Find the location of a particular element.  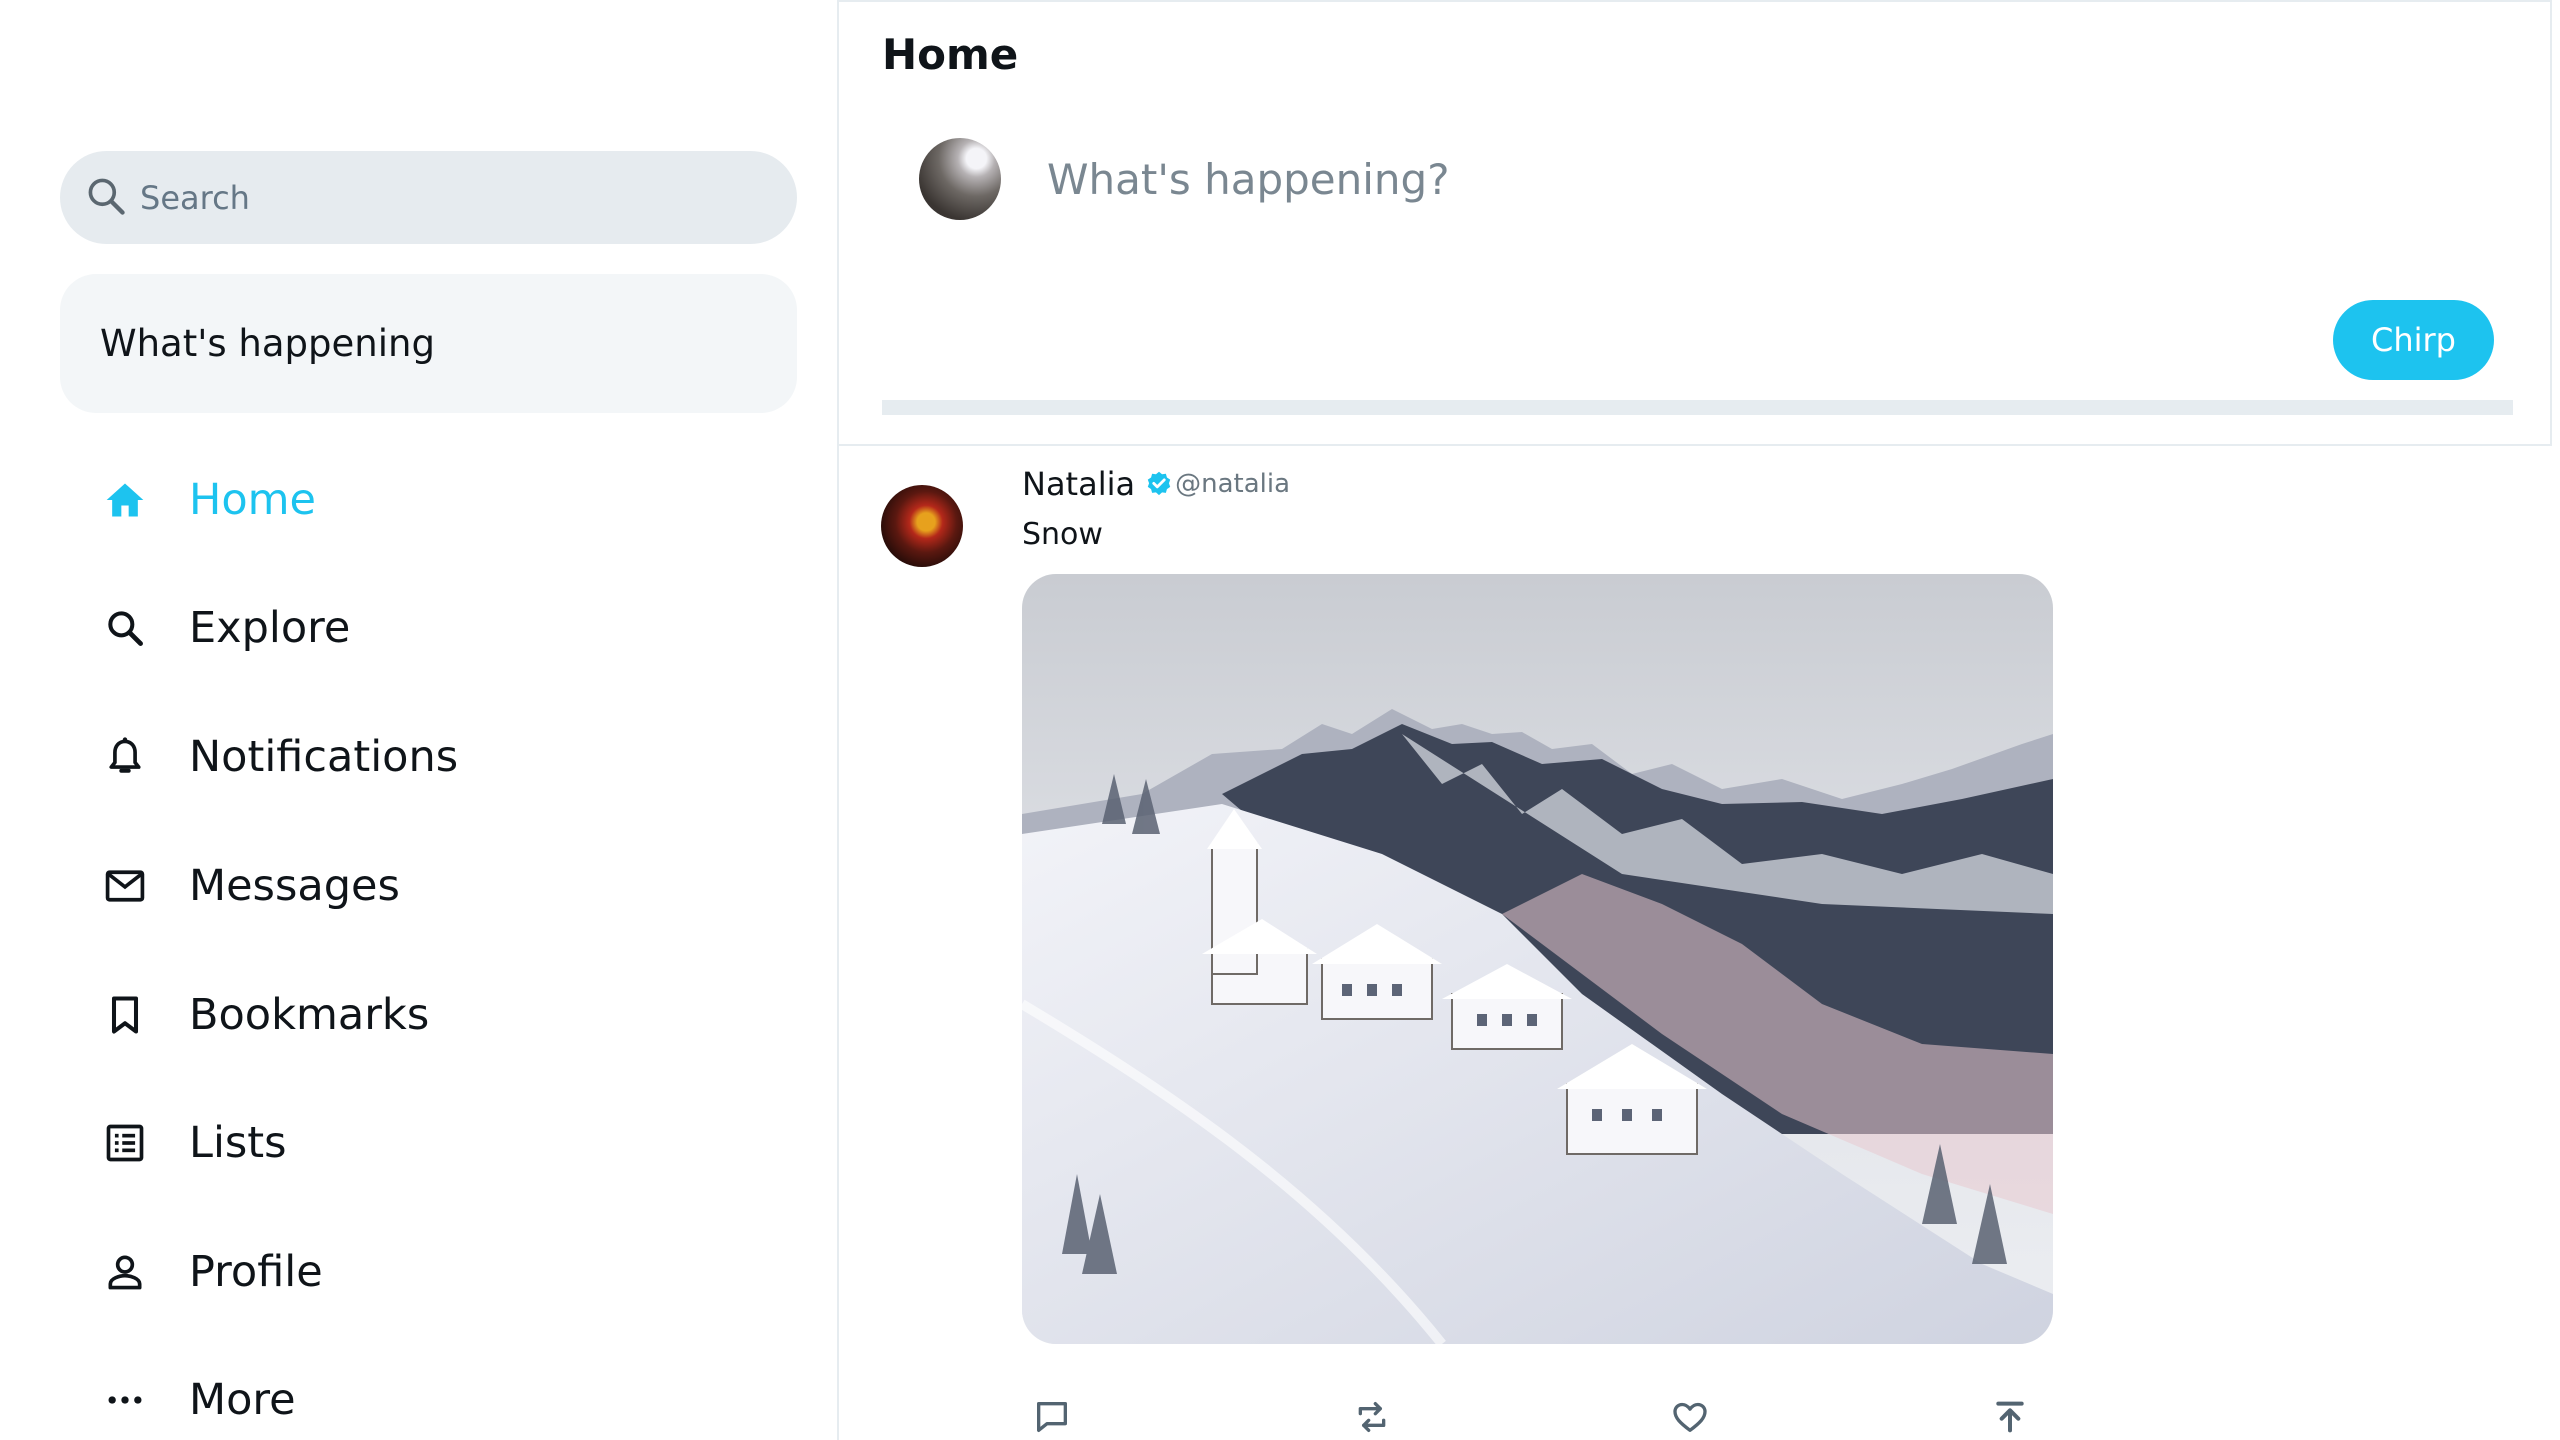

envelope-icon is located at coordinates (125, 886).